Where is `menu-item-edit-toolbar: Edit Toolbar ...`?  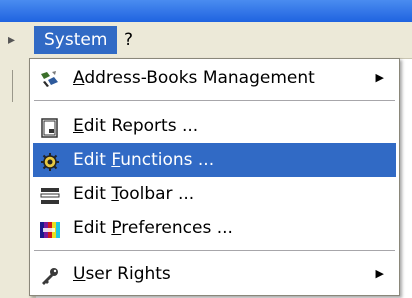 menu-item-edit-toolbar: Edit Toolbar ... is located at coordinates (214, 194).